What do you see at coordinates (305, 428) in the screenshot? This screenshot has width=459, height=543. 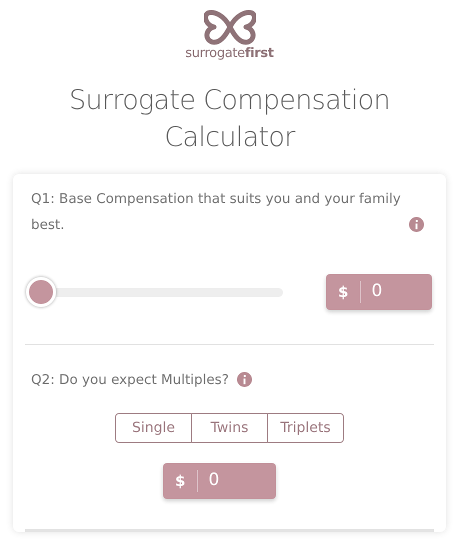 I see `option-tab: Triplets` at bounding box center [305, 428].